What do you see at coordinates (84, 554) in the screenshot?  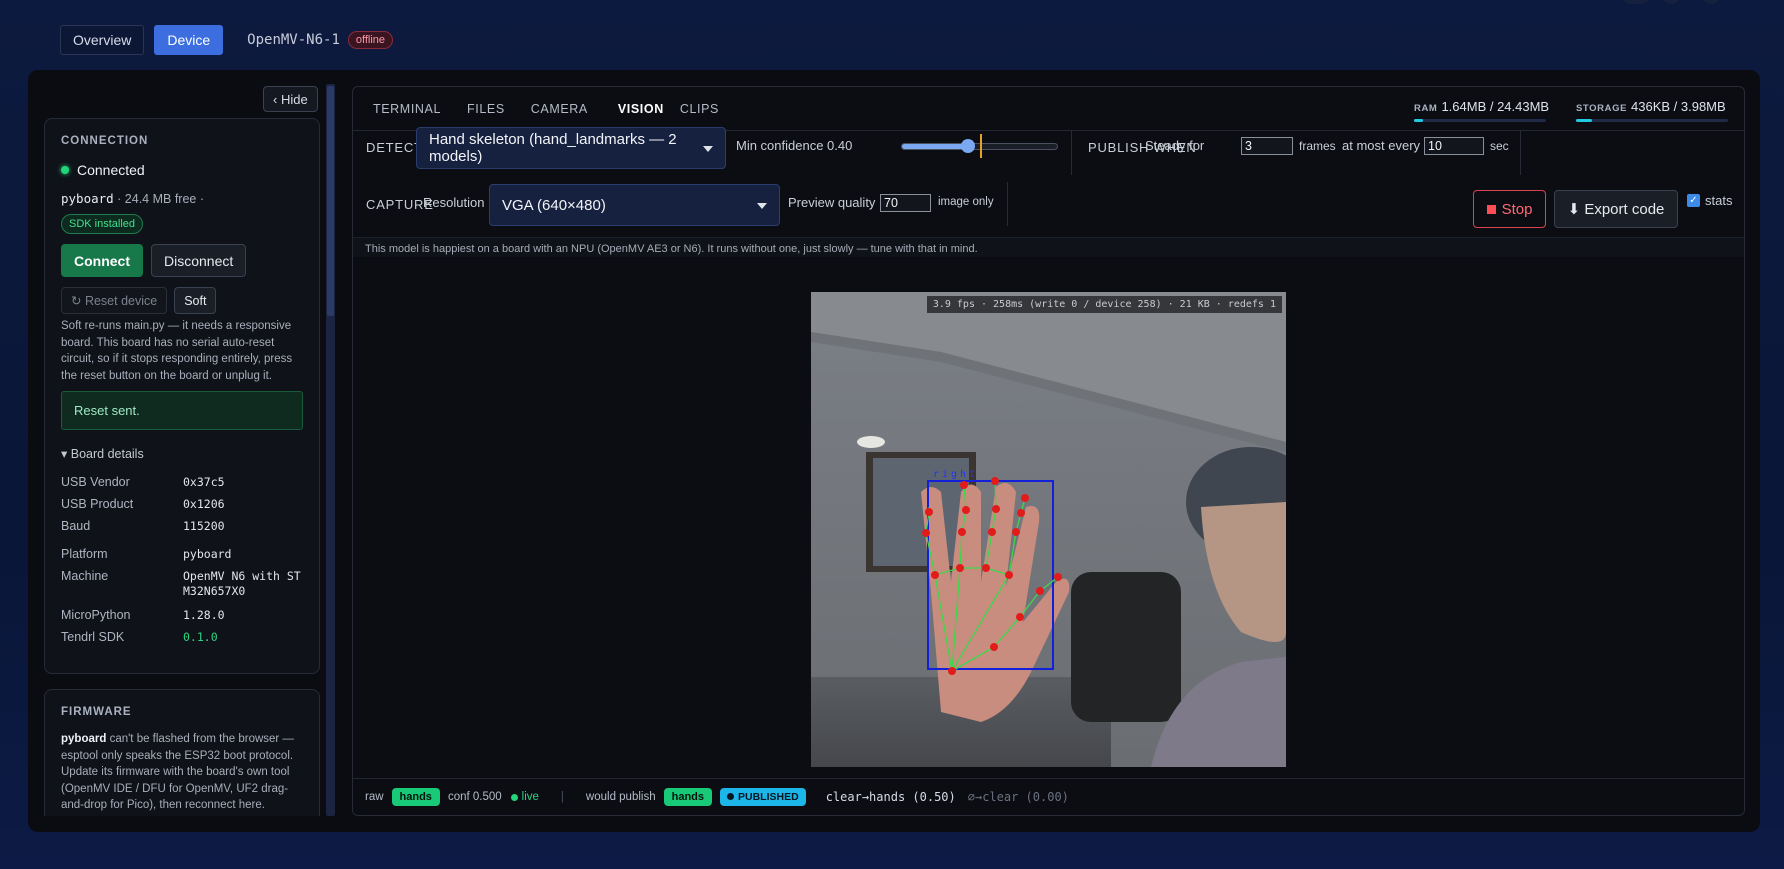 I see `detail-key: Platform` at bounding box center [84, 554].